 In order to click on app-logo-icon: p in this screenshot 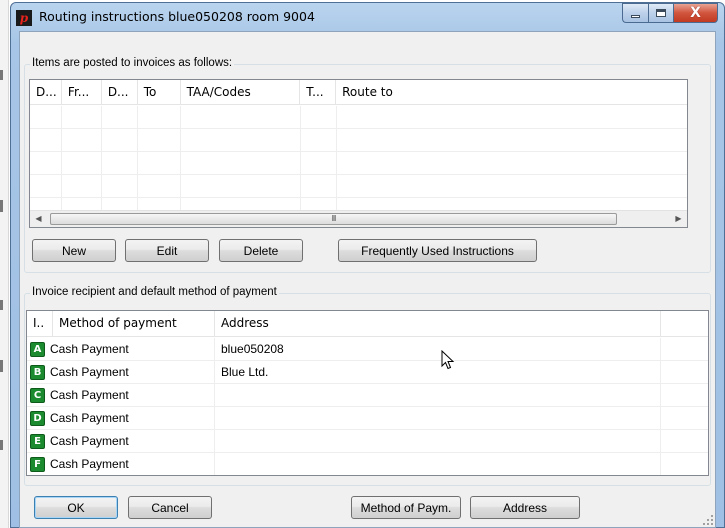, I will do `click(24, 18)`.